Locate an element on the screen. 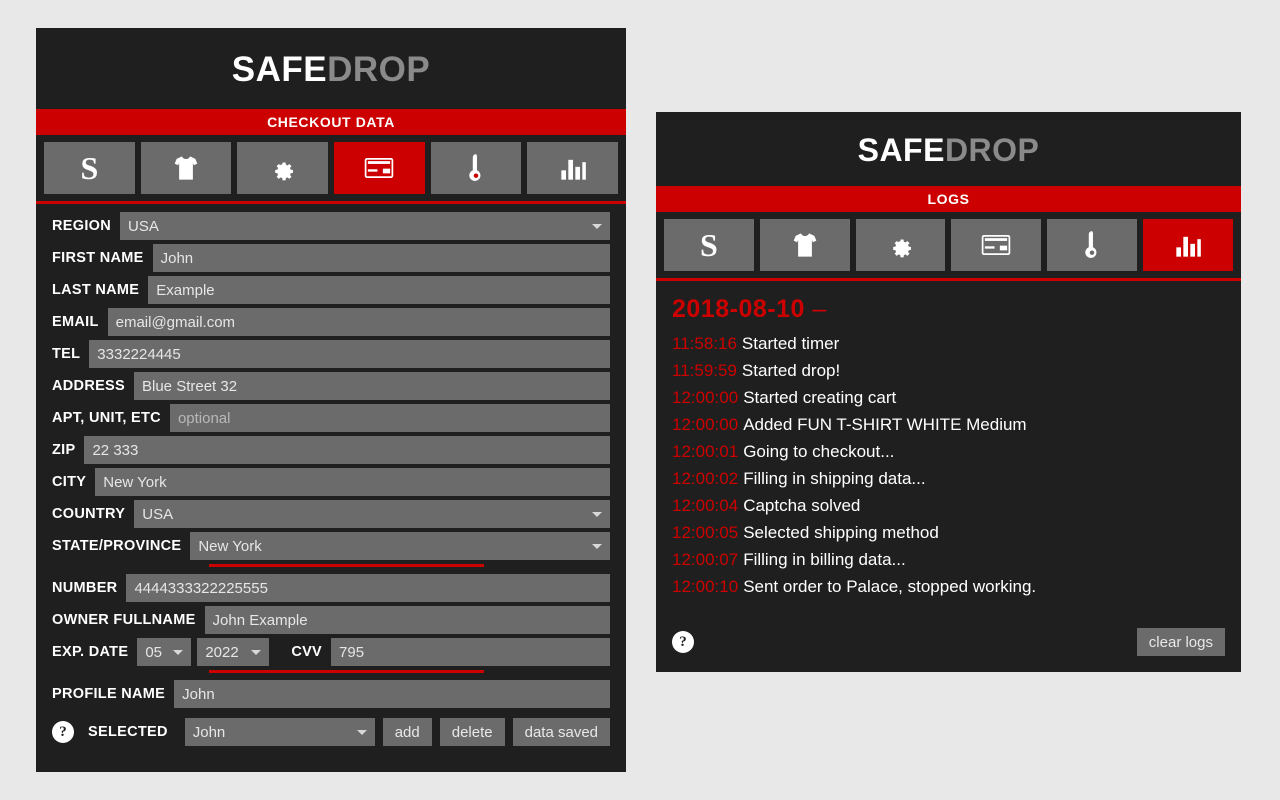  log-entry-message: Started timer is located at coordinates (790, 343).